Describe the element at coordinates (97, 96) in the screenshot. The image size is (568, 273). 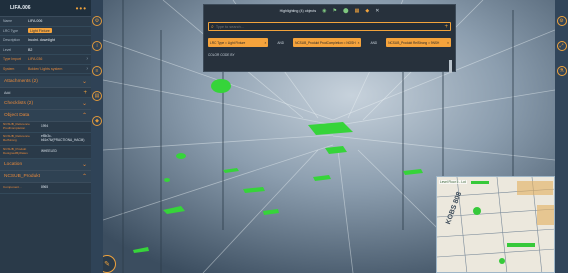
I see `document-icon: ▤` at that location.